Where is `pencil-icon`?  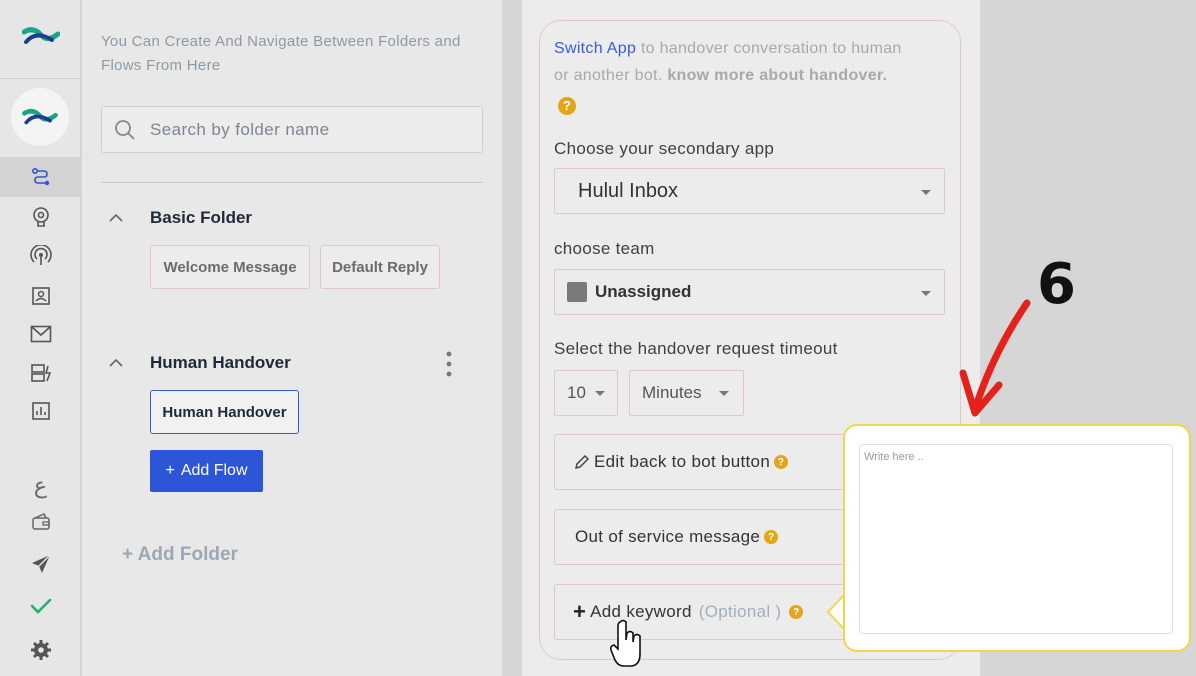
pencil-icon is located at coordinates (582, 462).